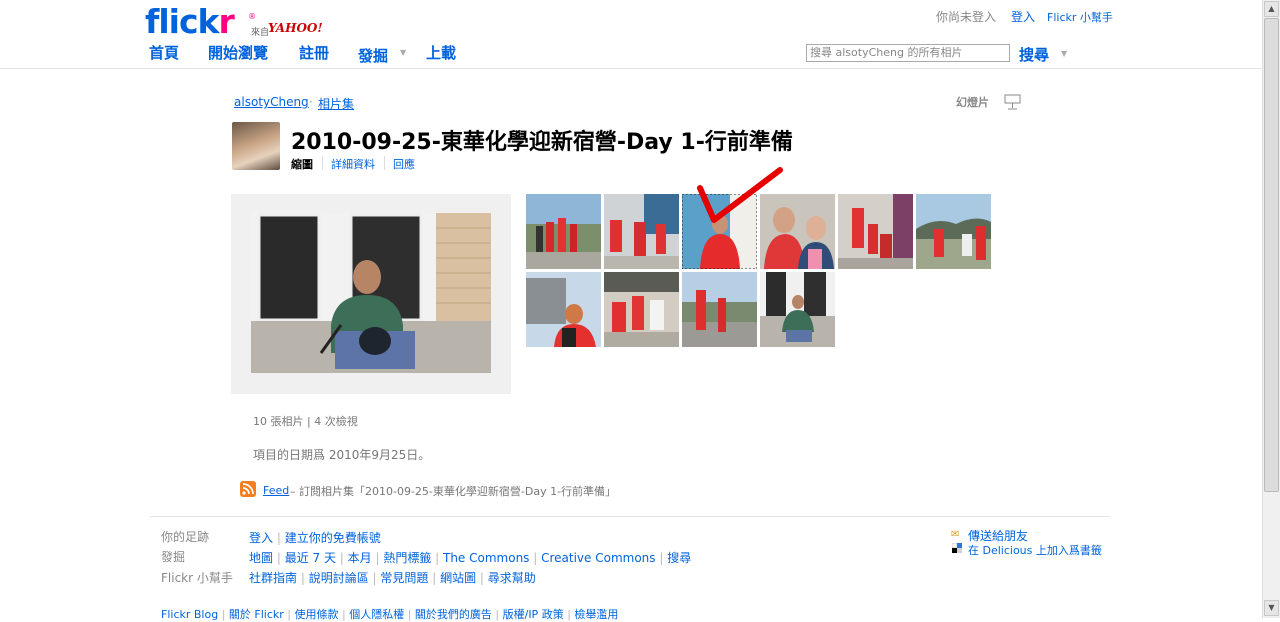 The image size is (1280, 622). Describe the element at coordinates (252, 16) in the screenshot. I see `logo-reg-mark: ®` at that location.